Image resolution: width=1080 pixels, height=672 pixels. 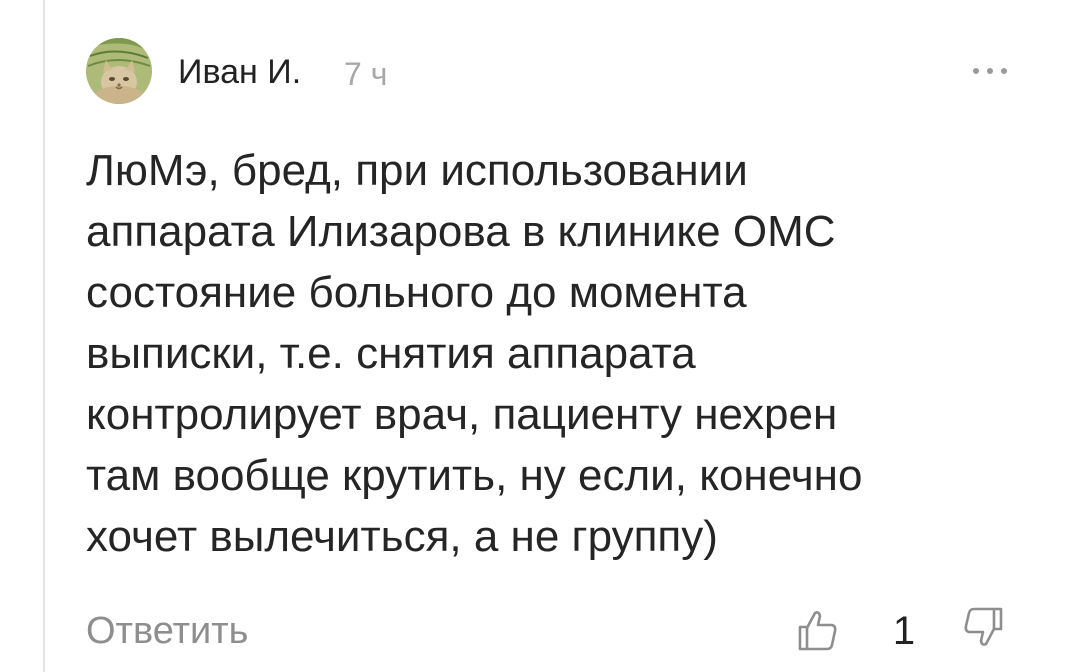 What do you see at coordinates (167, 631) in the screenshot?
I see `reply-button: Ответить` at bounding box center [167, 631].